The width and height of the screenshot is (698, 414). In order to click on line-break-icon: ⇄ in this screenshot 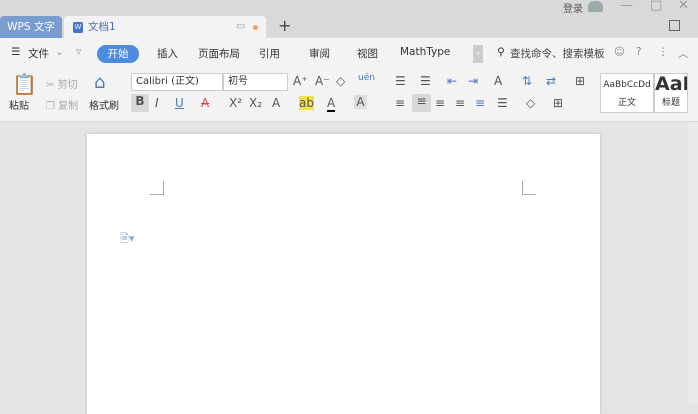, I will do `click(551, 81)`.